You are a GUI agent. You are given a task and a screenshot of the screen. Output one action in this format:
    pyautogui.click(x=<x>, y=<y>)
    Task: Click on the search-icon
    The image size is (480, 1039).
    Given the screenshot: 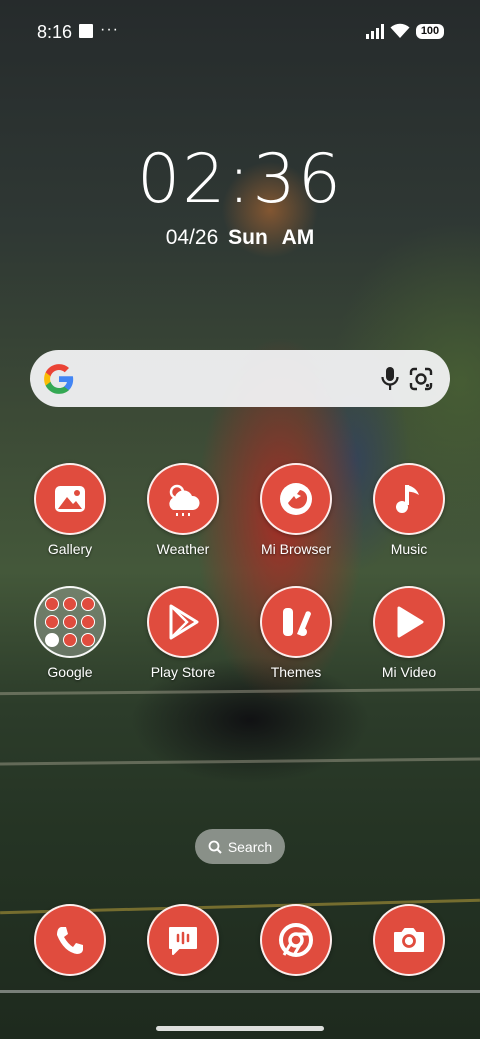 What is the action you would take?
    pyautogui.click(x=215, y=847)
    